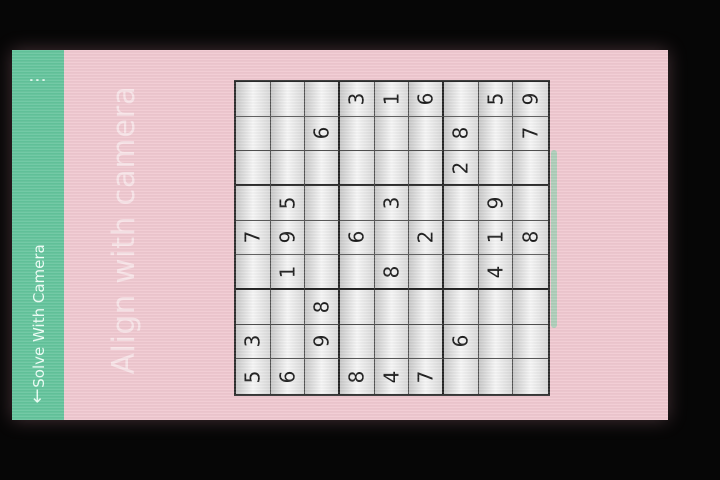  I want to click on instruction-text: Align with camera, so click(124, 230).